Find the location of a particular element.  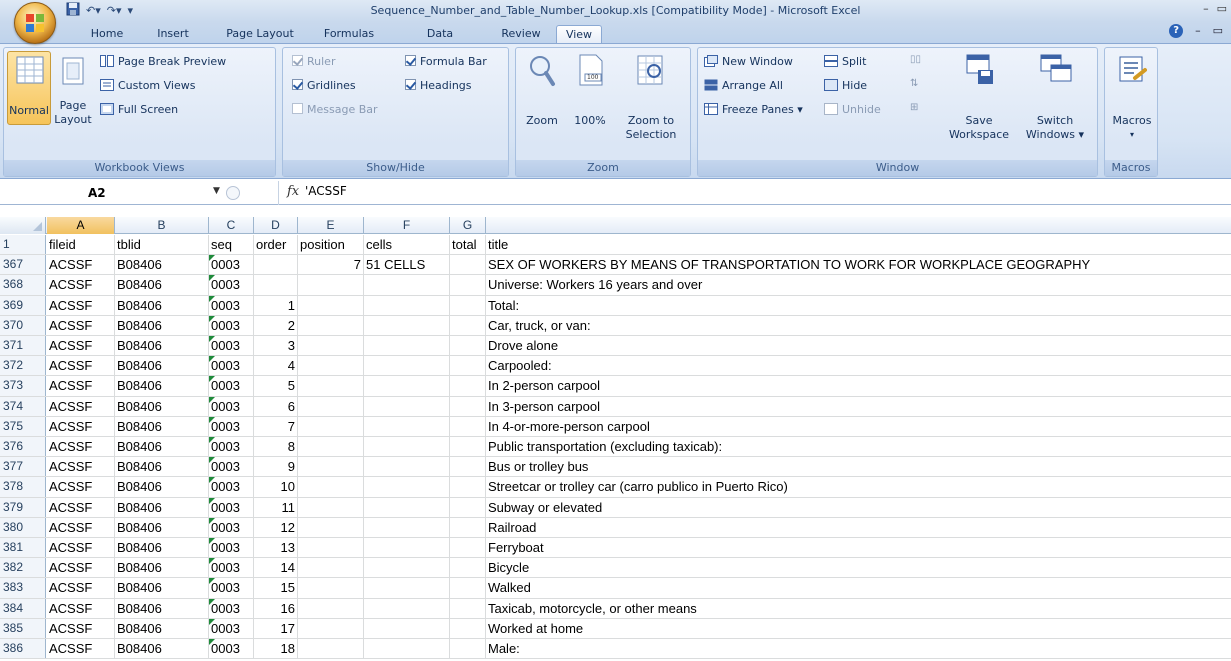

cell-D: 7 is located at coordinates (276, 426).